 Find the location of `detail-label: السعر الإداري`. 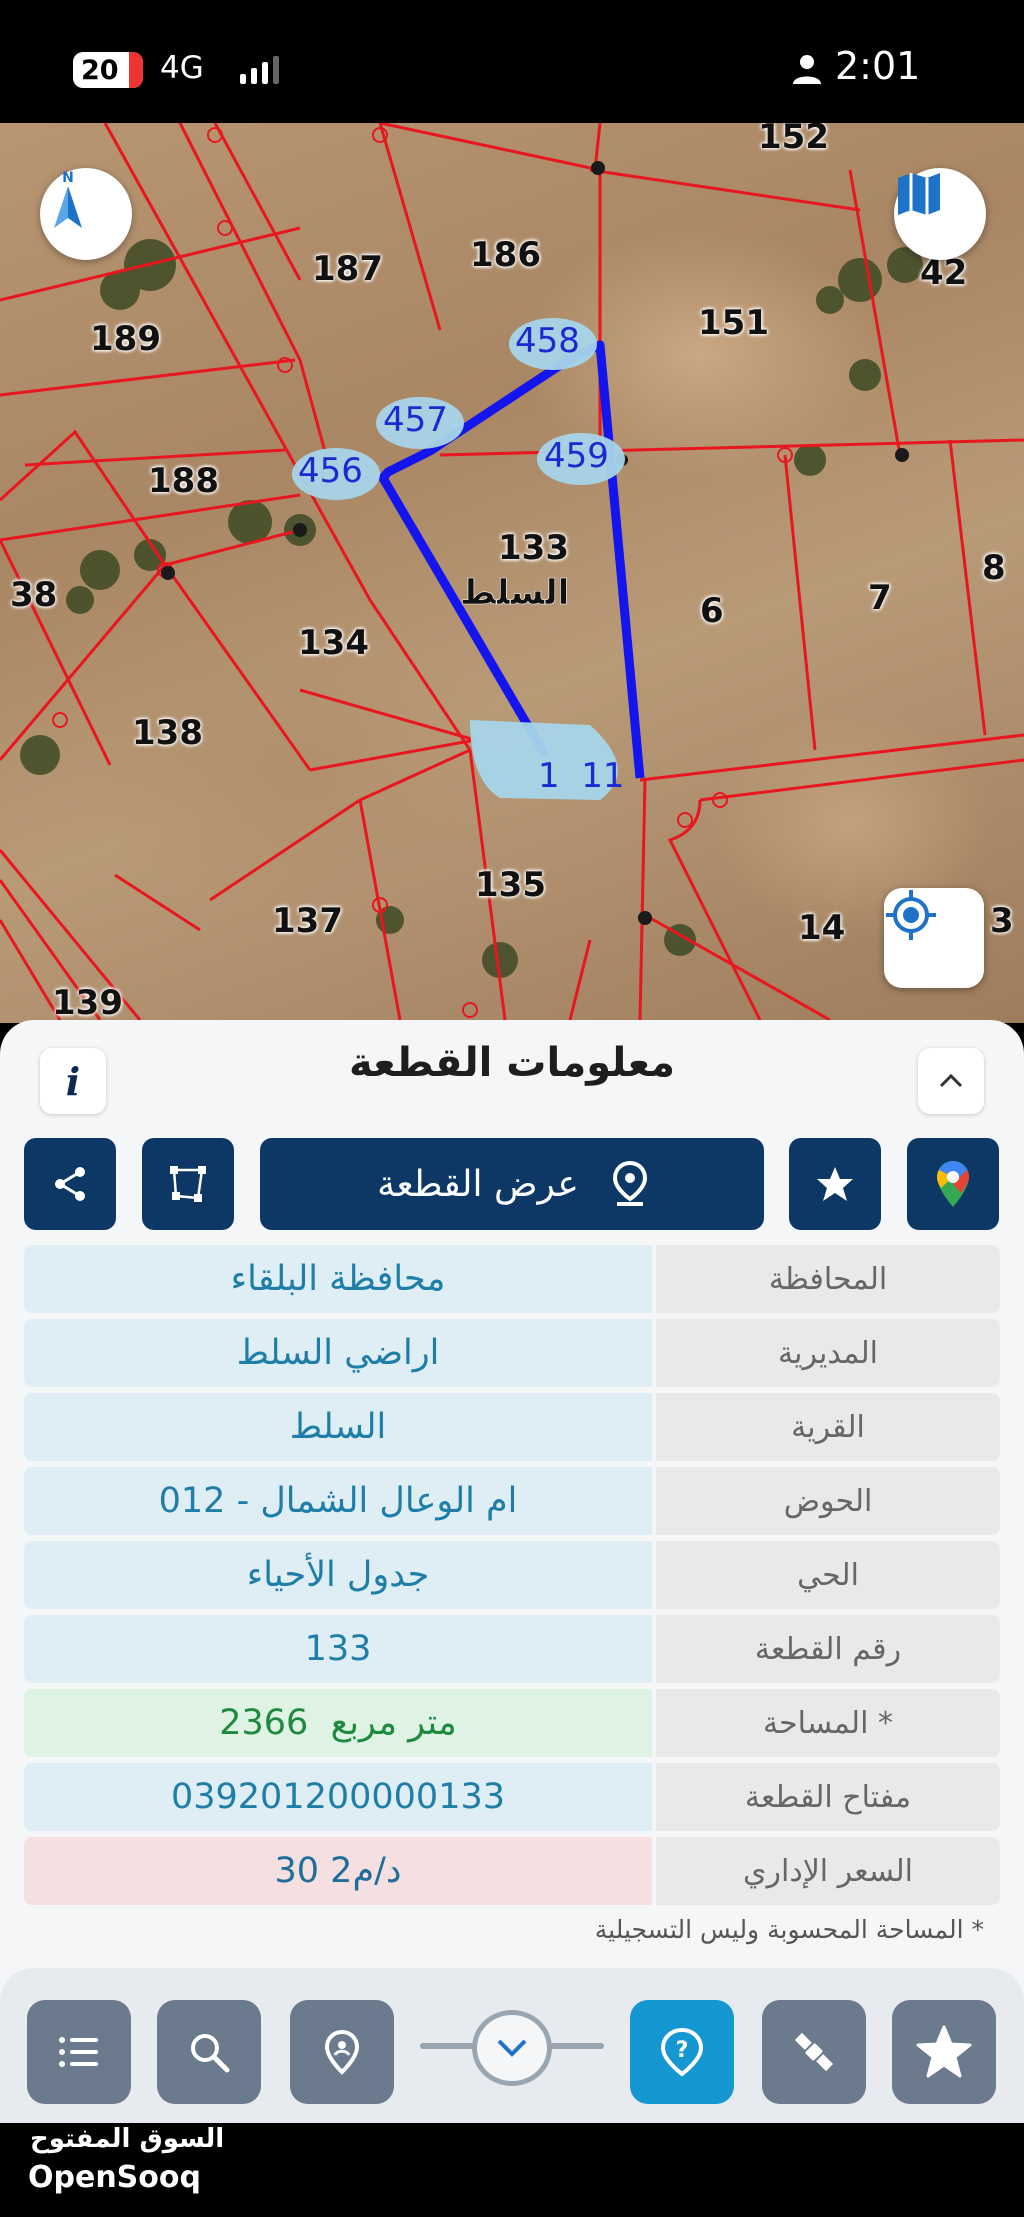

detail-label: السعر الإداري is located at coordinates (828, 1871).